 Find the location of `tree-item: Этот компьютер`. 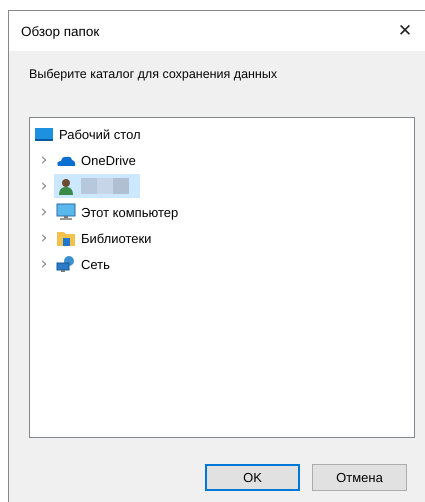

tree-item: Этот компьютер is located at coordinates (118, 212).